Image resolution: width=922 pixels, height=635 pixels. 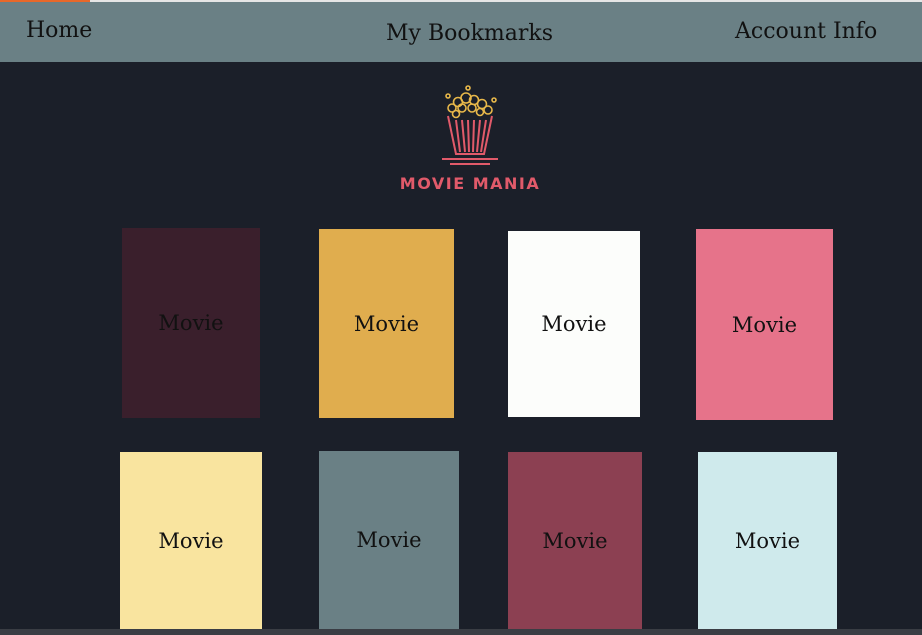 I want to click on nav-bookmarks-link: My Bookmarks, so click(x=469, y=33).